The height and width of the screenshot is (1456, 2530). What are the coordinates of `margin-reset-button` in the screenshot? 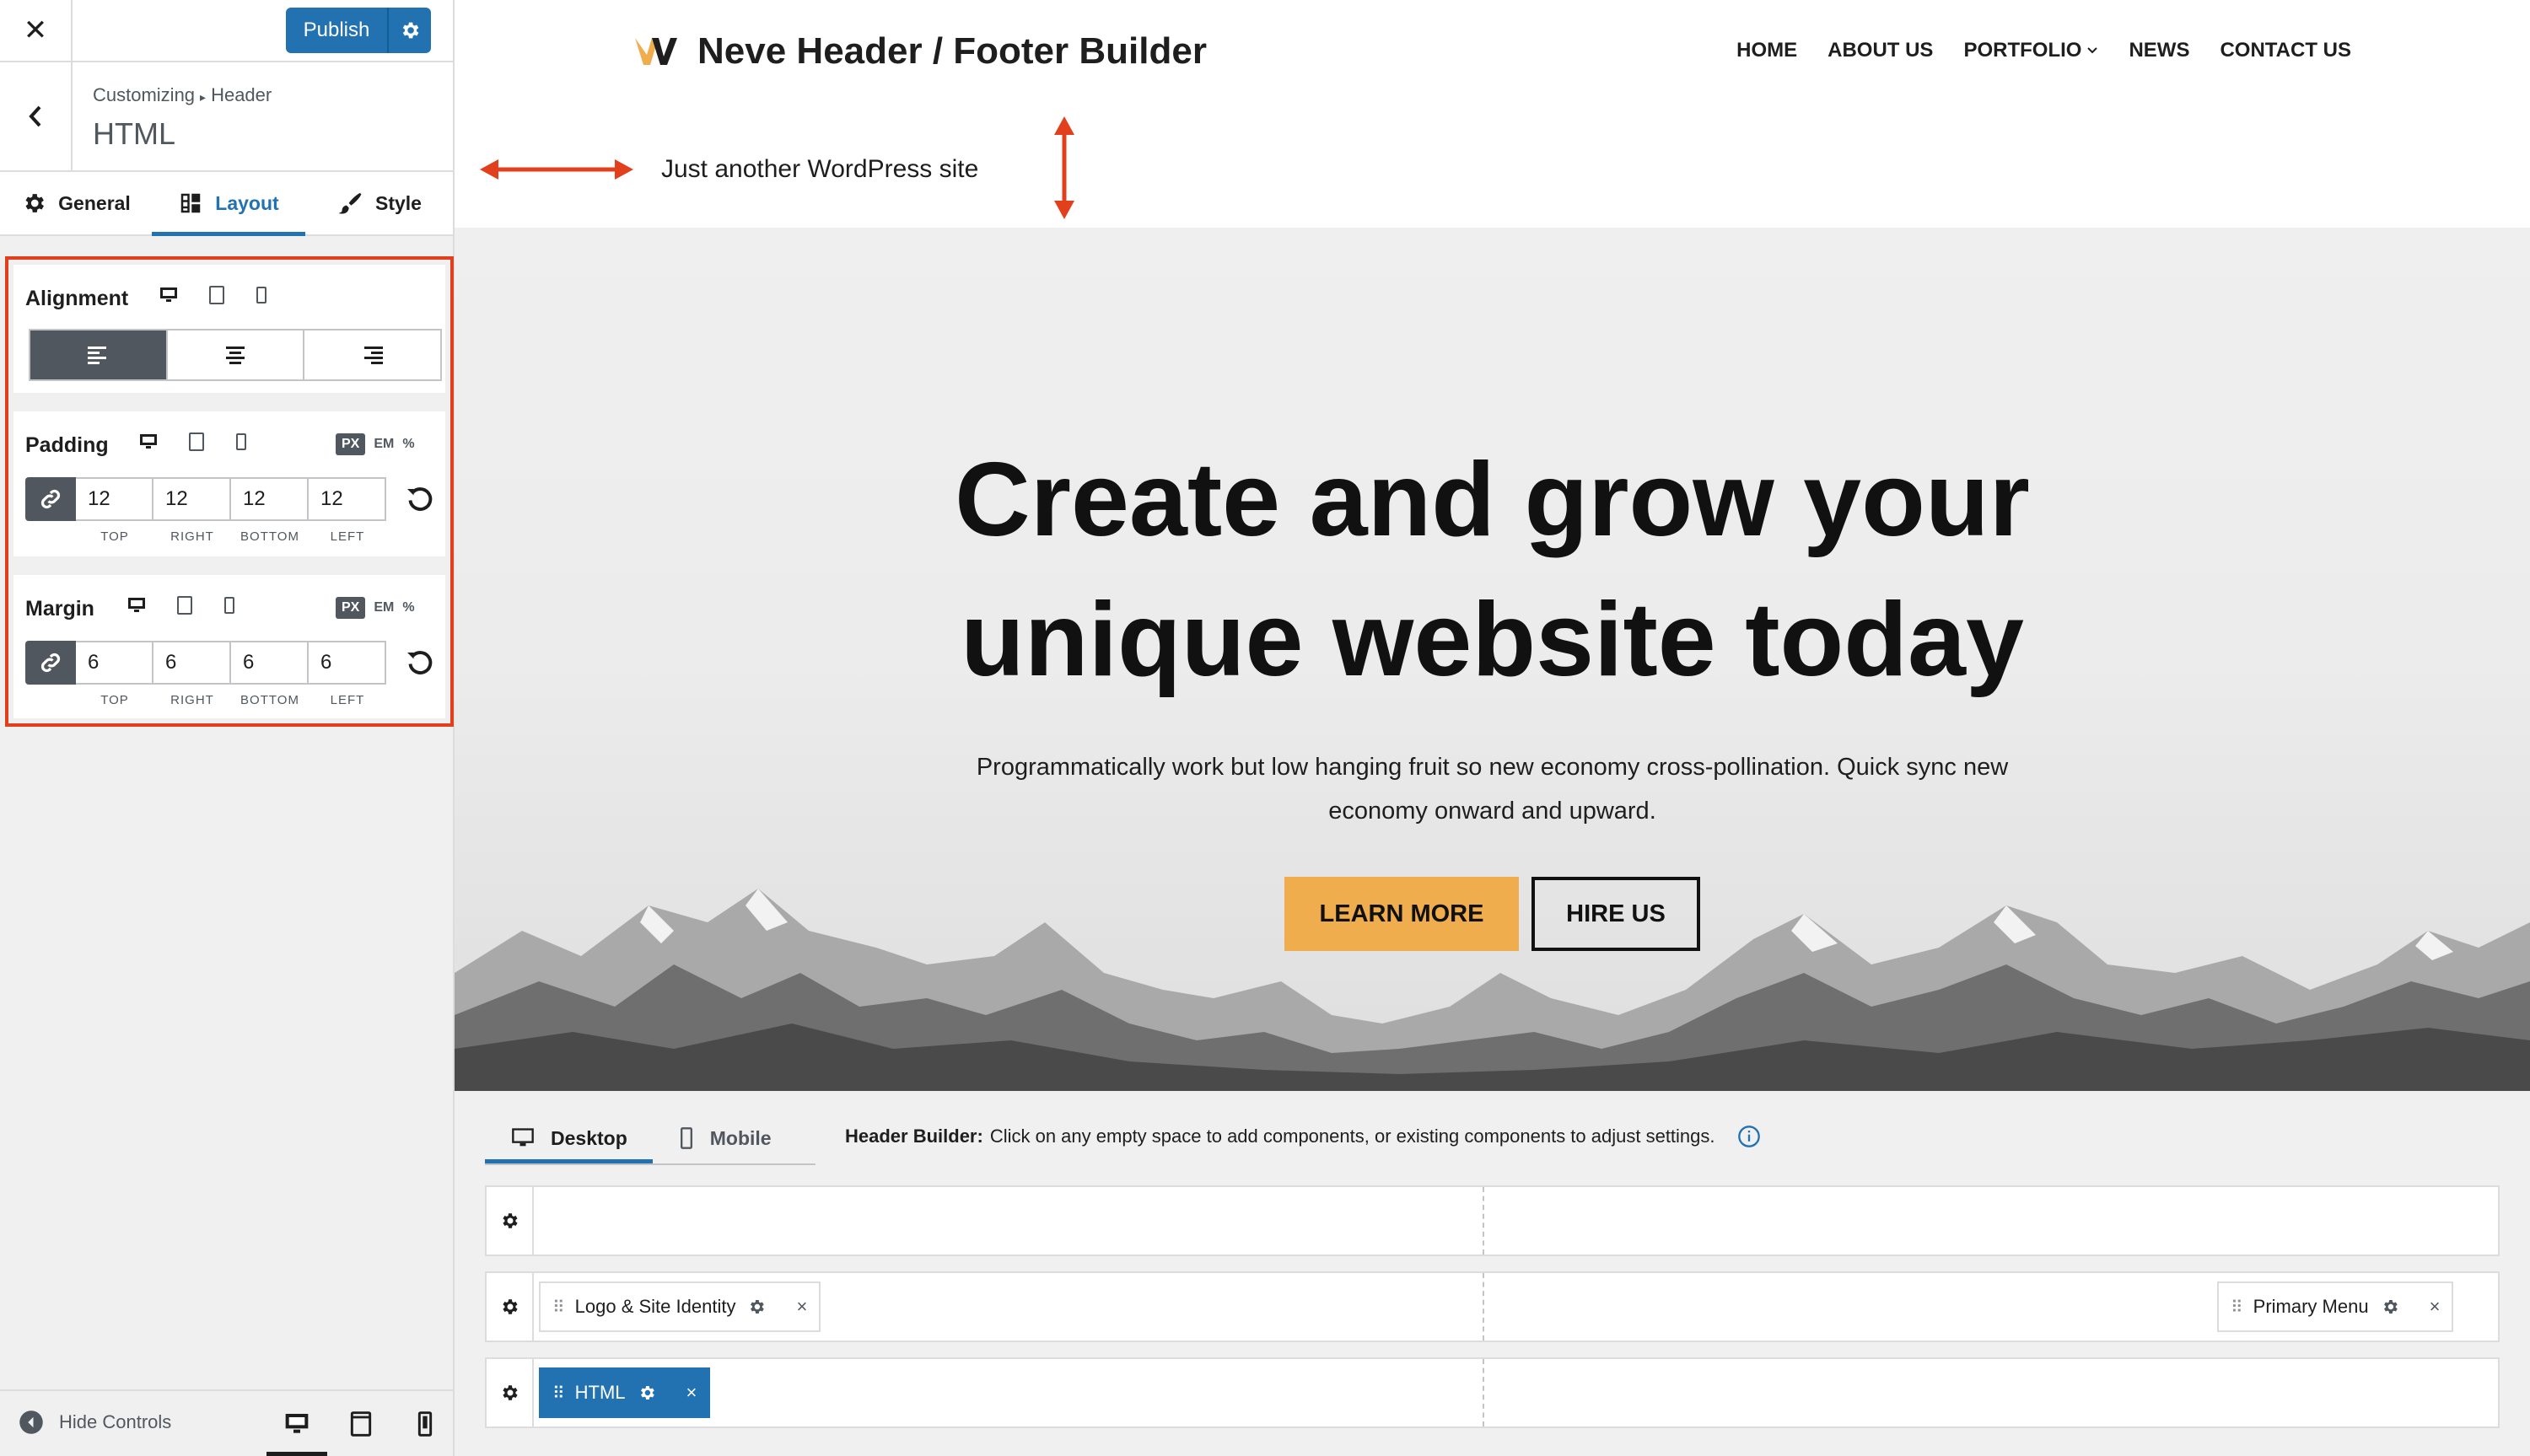 It's located at (420, 664).